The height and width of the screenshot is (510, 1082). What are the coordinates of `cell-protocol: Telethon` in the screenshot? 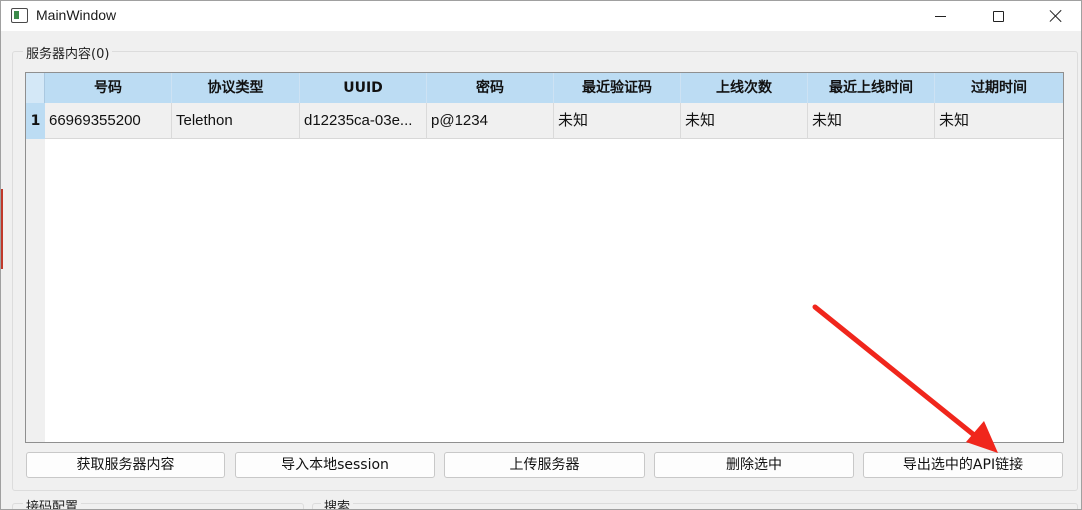 It's located at (236, 121).